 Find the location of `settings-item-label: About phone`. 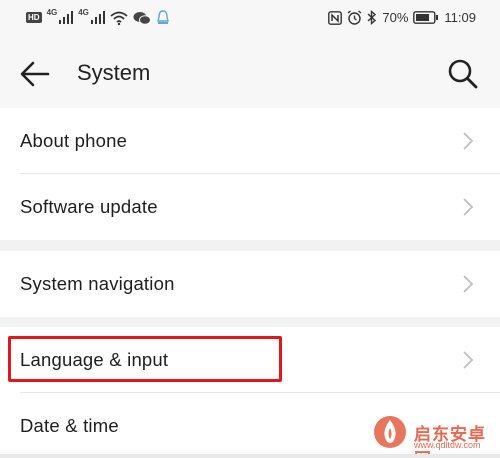

settings-item-label: About phone is located at coordinates (74, 140).